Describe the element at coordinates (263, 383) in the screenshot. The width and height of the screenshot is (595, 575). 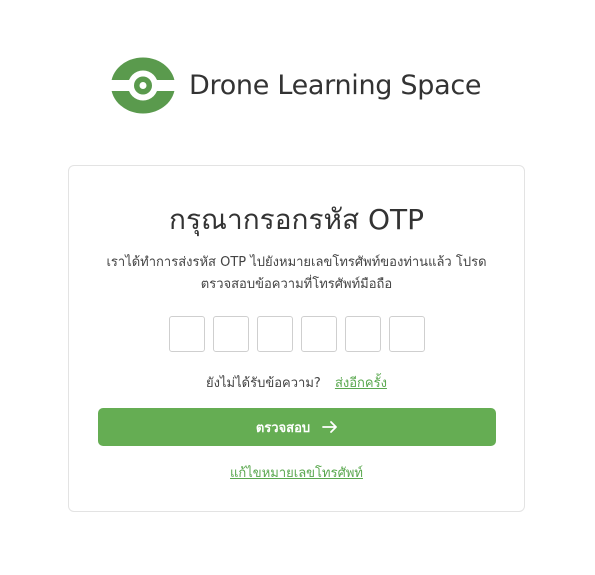
I see `resend-prompt: ยังไม่ได้รับข้อความ?` at that location.